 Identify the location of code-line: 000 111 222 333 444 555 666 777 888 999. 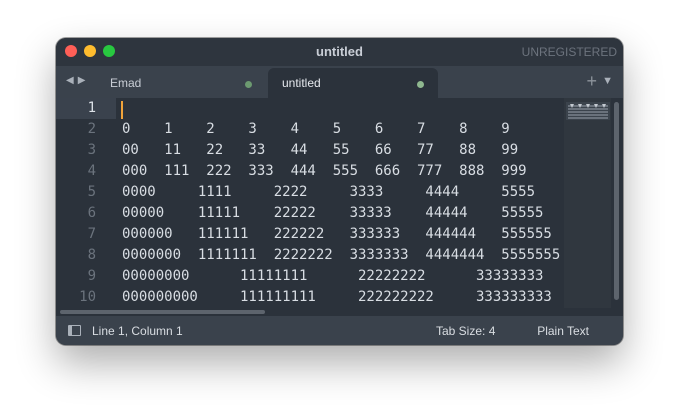
(324, 171).